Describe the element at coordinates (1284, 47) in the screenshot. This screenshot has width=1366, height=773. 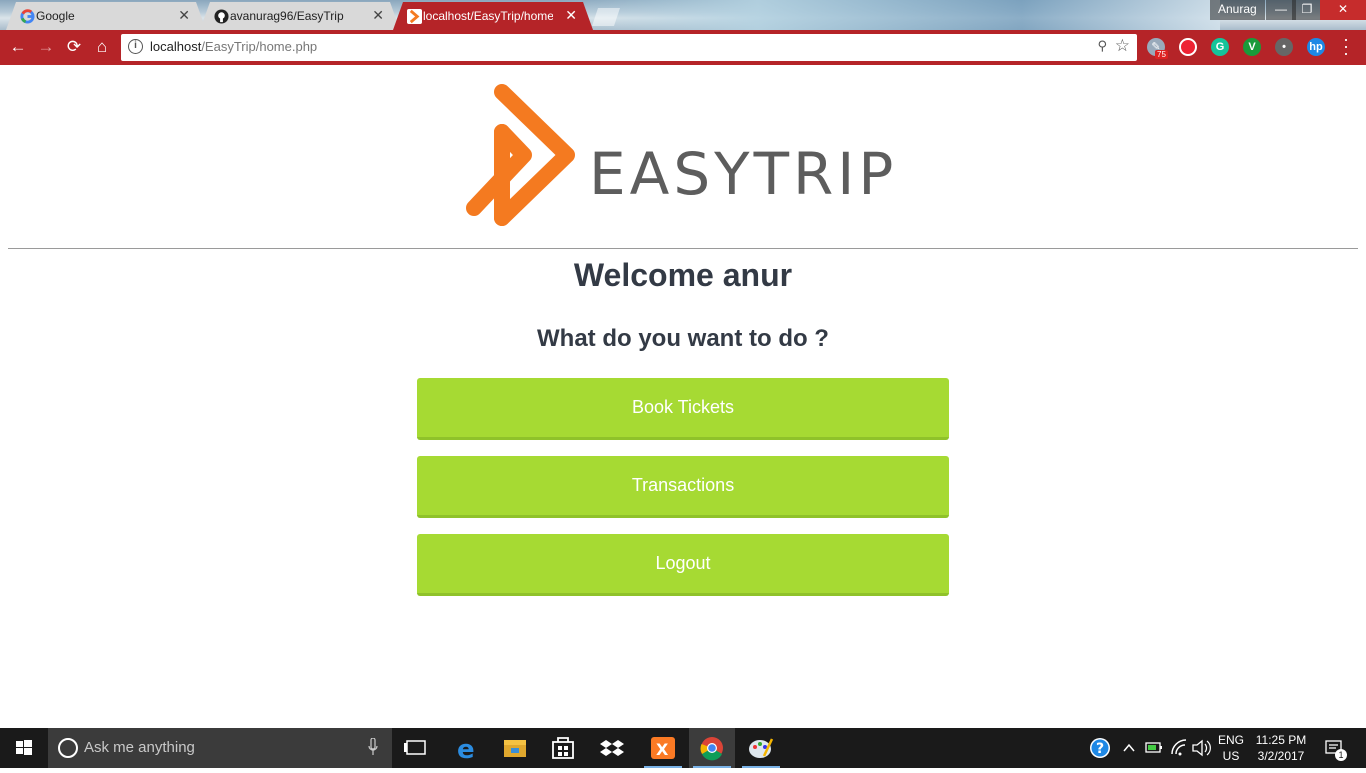
I see `extension-pin-icon: •` at that location.